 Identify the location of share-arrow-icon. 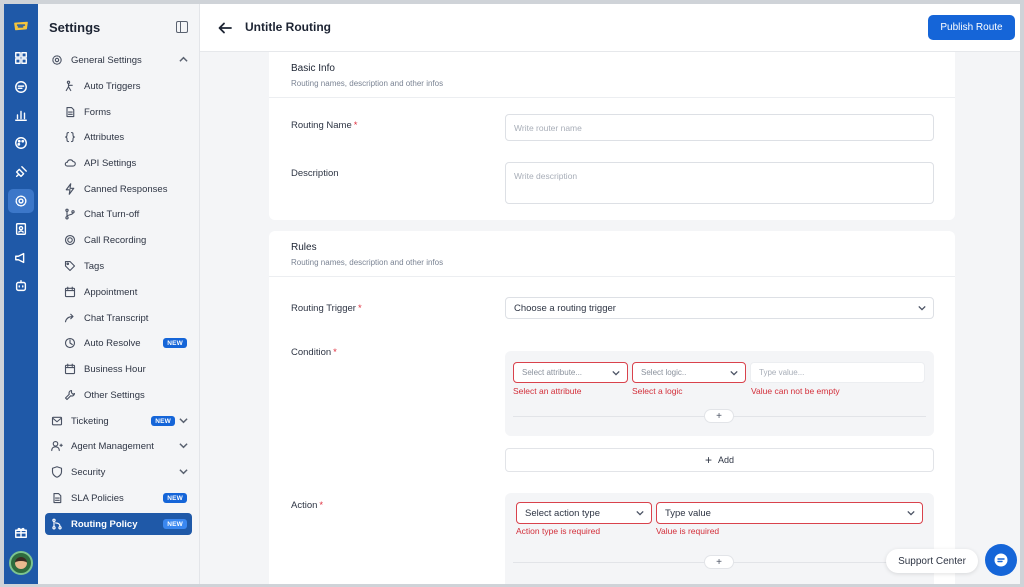
(70, 318).